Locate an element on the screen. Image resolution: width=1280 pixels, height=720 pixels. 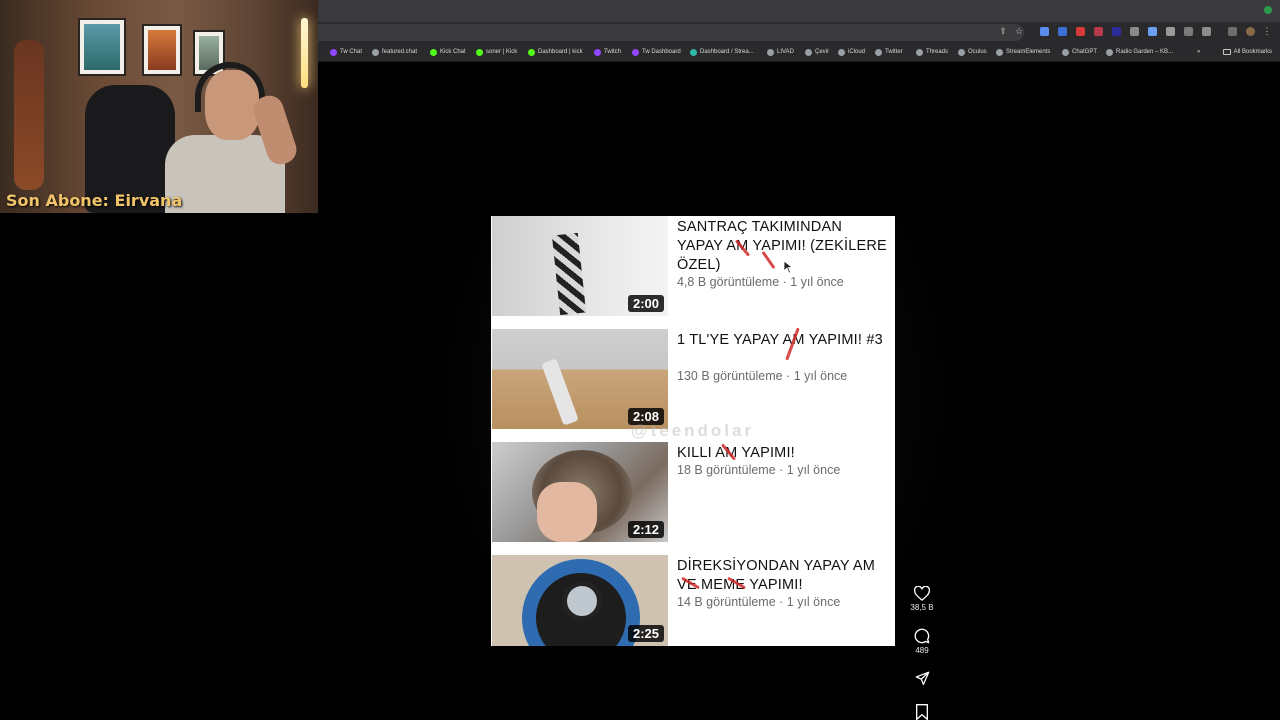
save-button is located at coordinates (922, 712).